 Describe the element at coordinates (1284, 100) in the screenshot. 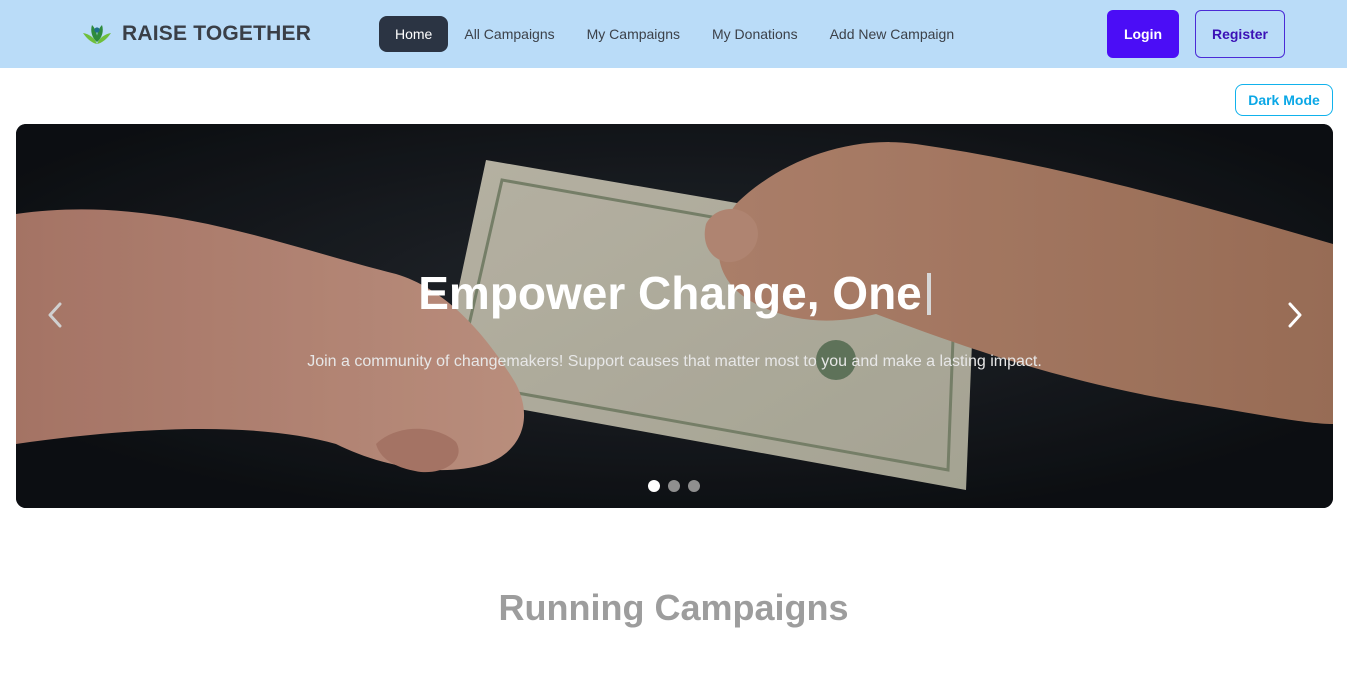

I see `dark-mode-toggle: Dark Mode` at that location.